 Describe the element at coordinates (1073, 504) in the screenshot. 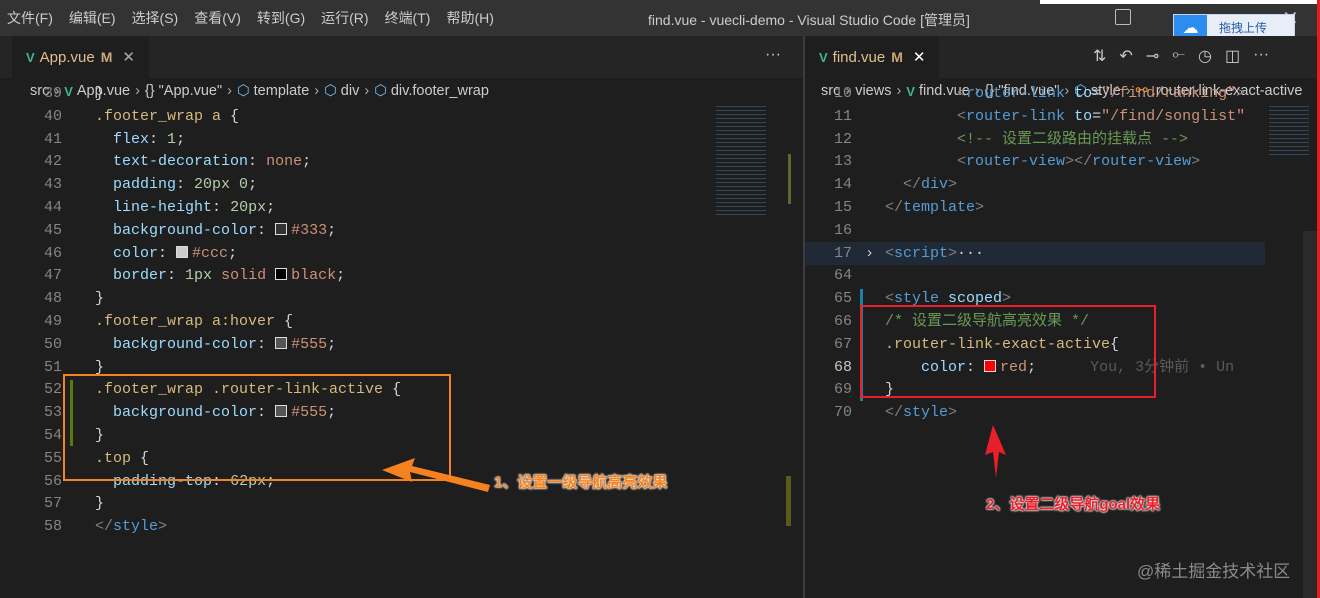

I see `annotation-second: 2、设置二级导航goal效果` at that location.